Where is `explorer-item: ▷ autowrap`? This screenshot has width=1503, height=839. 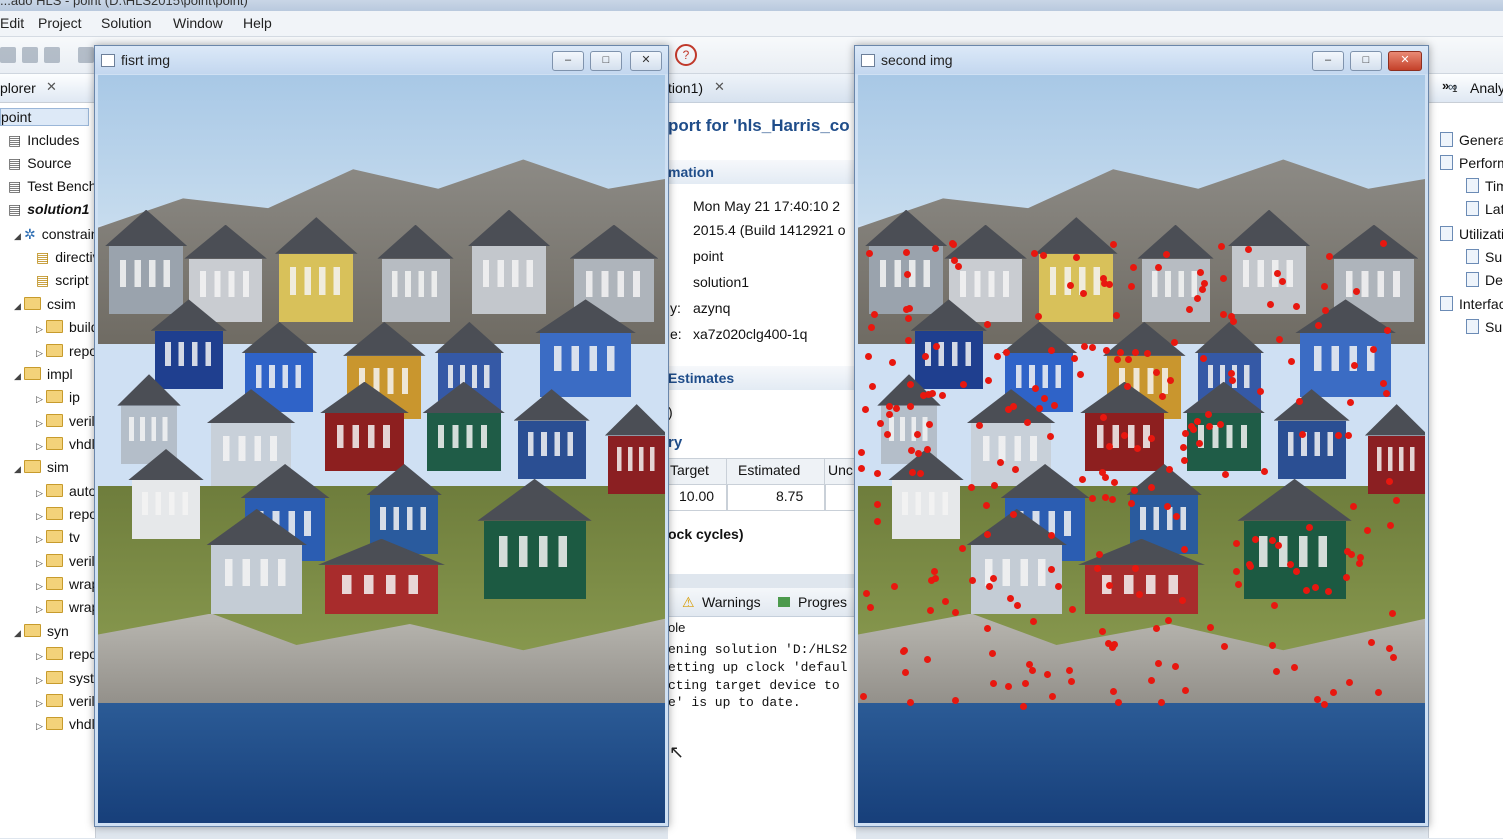 explorer-item: ▷ autowrap is located at coordinates (65, 491).